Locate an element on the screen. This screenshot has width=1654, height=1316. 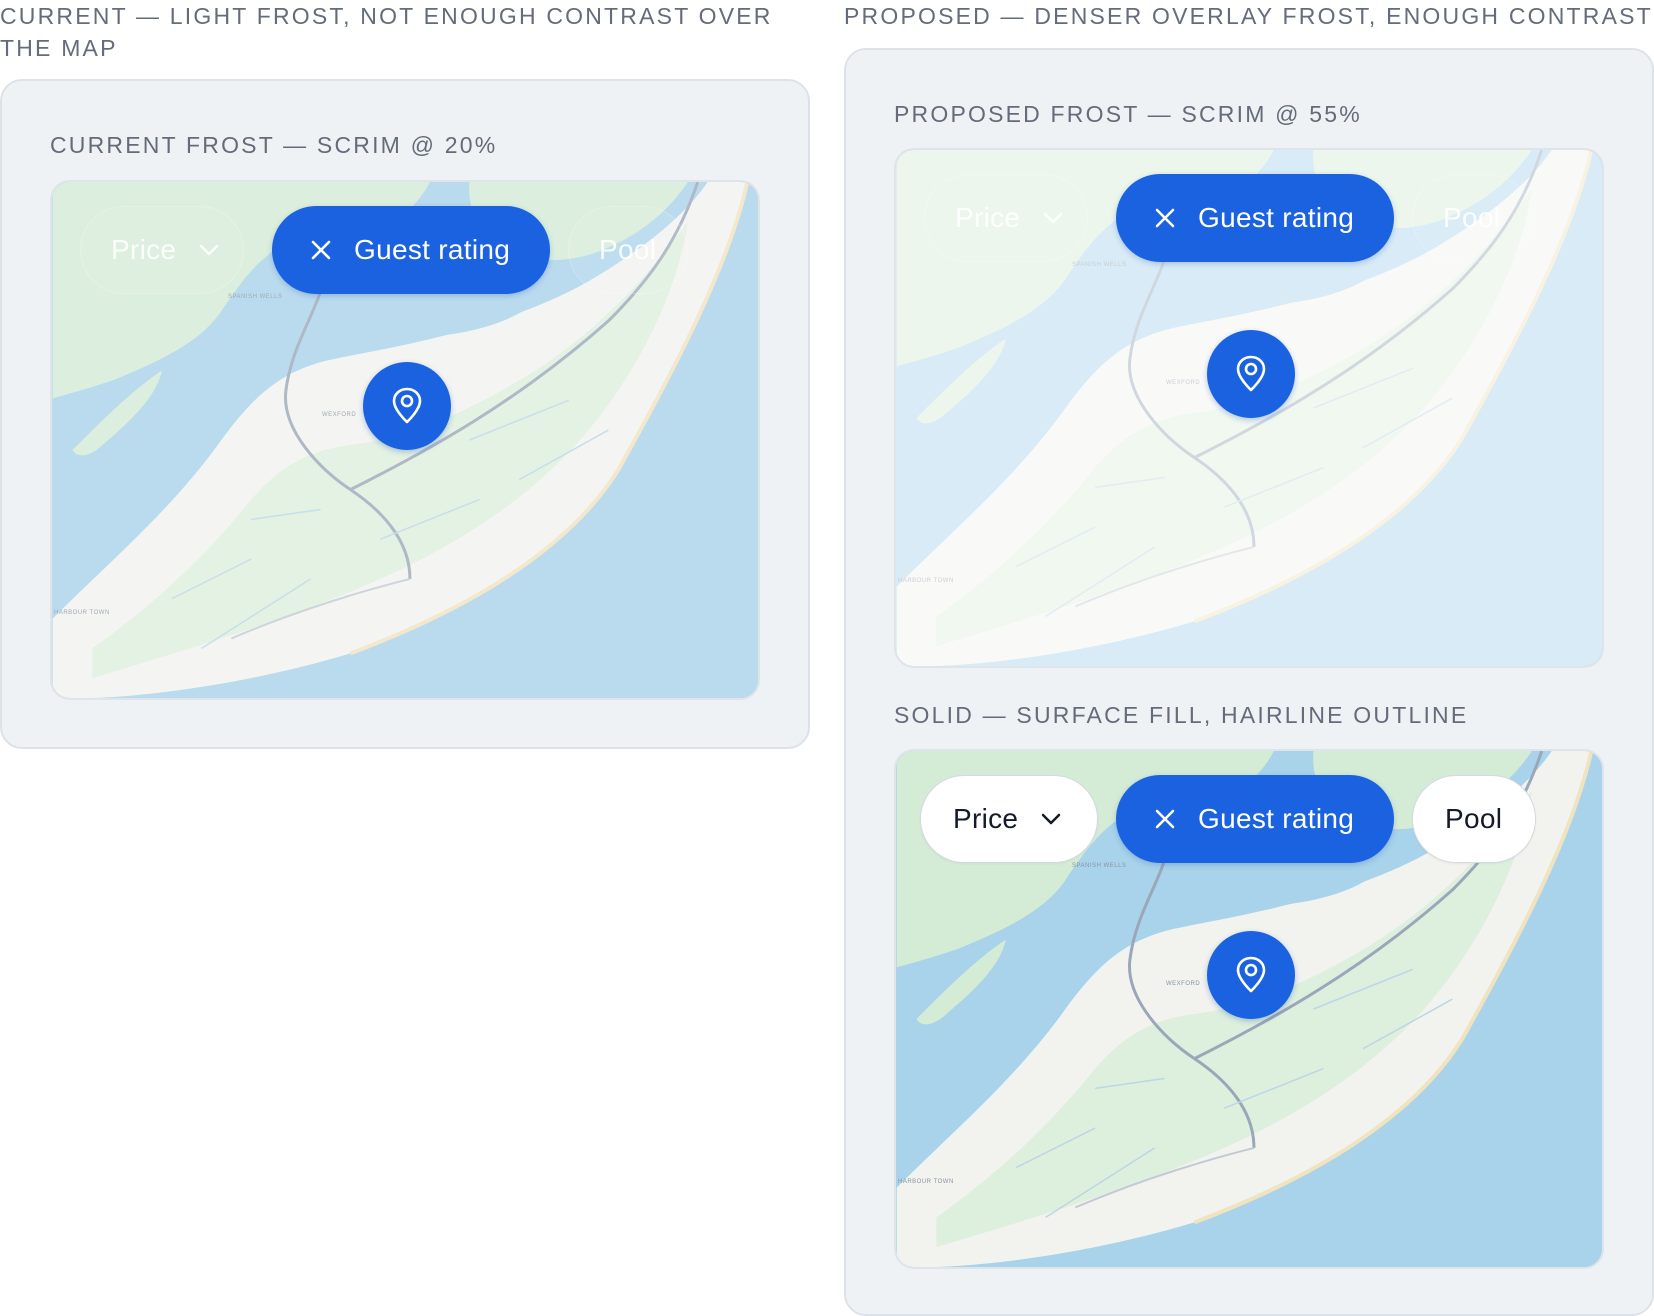
map-label-spanish-wells: SPANISH WELLS is located at coordinates (1099, 866).